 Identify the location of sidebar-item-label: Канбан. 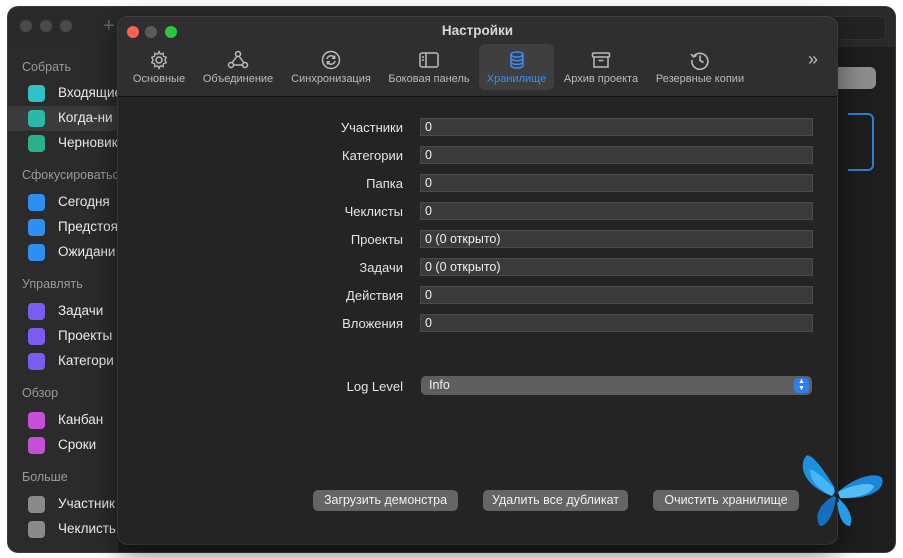
(81, 419).